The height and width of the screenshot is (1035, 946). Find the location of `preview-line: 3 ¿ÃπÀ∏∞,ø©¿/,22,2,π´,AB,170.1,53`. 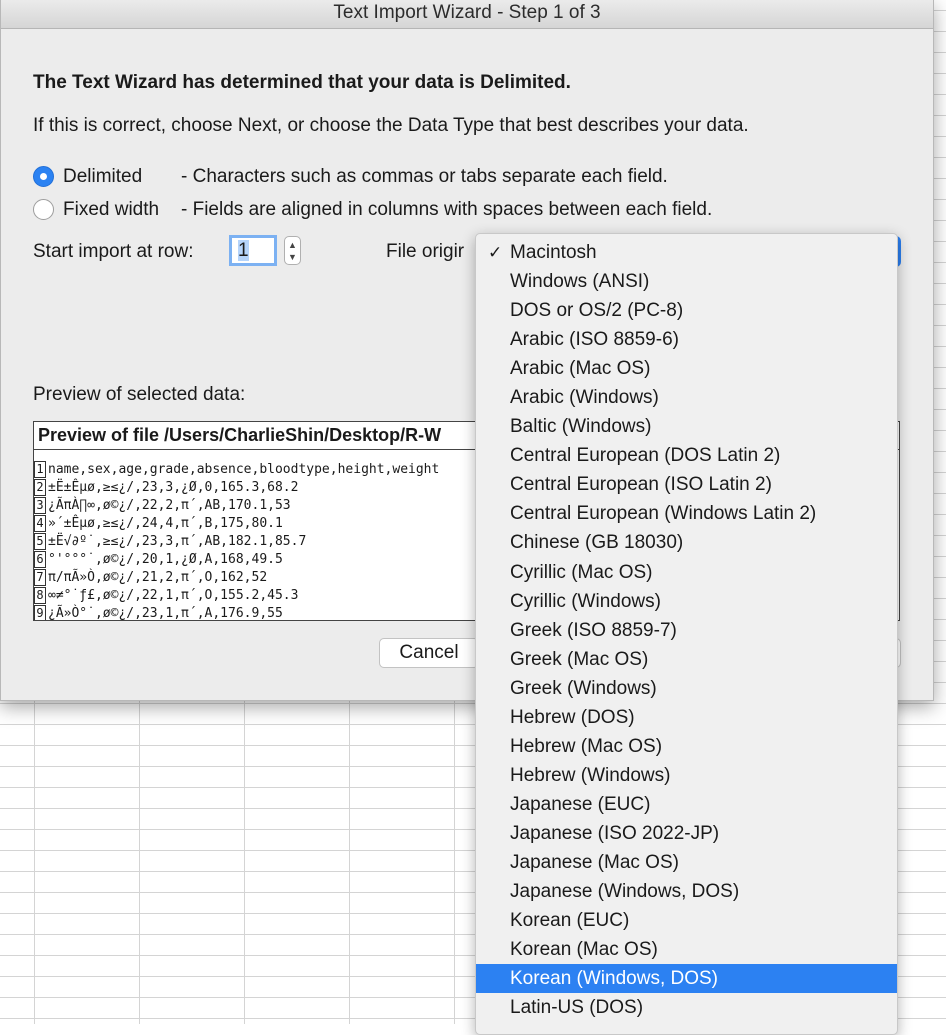

preview-line: 3 ¿ÃπÀ∏∞,ø©¿/,22,2,π´,AB,170.1,53 is located at coordinates (236, 506).